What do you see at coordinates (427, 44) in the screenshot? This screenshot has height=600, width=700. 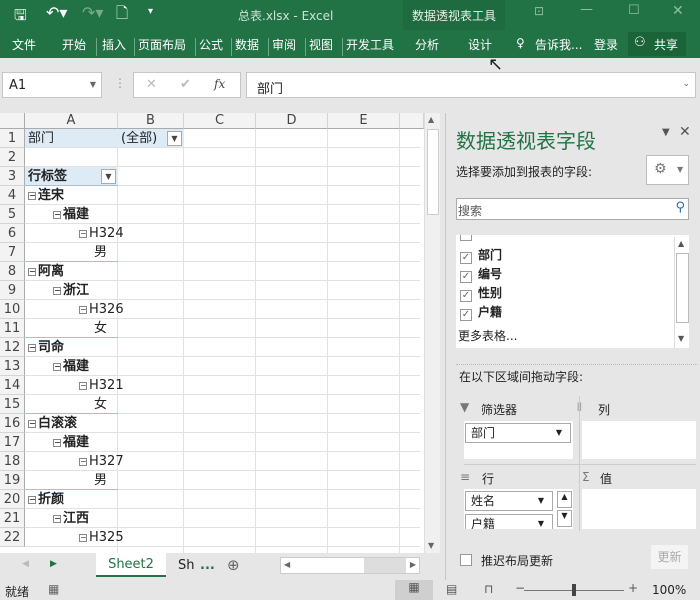 I see `tab-9: 分析` at bounding box center [427, 44].